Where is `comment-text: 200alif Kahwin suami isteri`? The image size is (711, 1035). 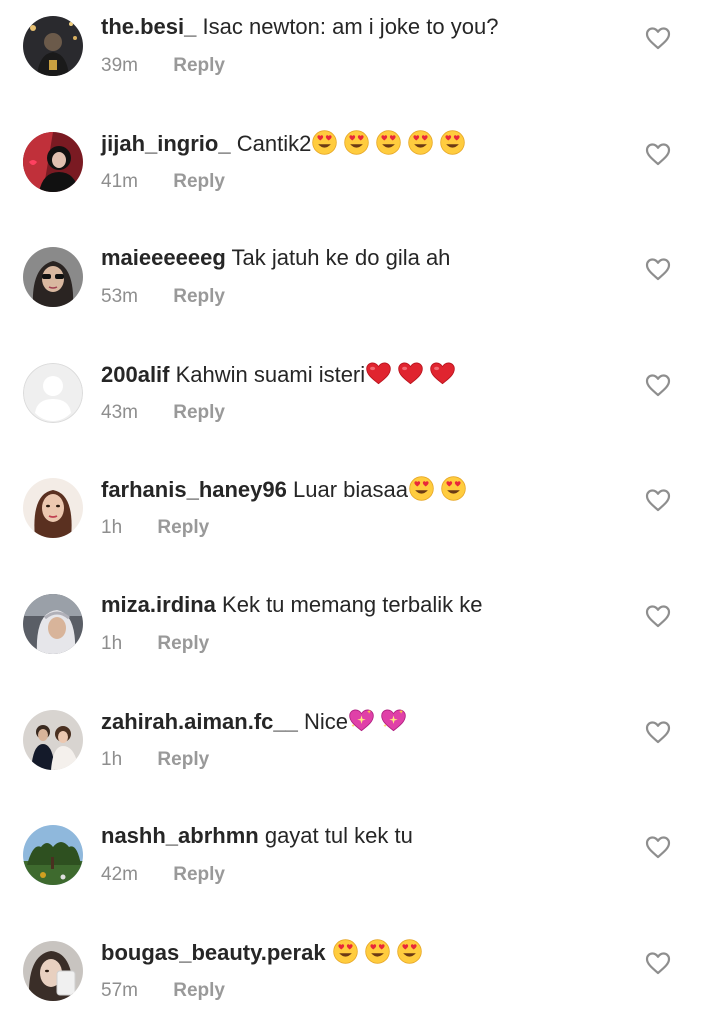
comment-text: 200alif Kahwin suami isteri is located at coordinates (281, 374).